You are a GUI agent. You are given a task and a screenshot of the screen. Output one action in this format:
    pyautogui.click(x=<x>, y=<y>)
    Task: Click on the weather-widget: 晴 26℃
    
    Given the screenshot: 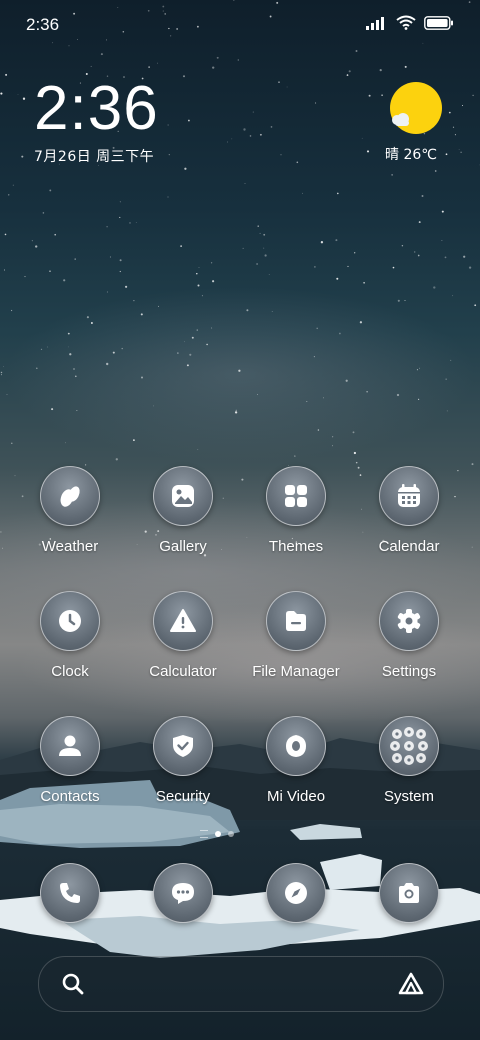 What is the action you would take?
    pyautogui.click(x=415, y=123)
    